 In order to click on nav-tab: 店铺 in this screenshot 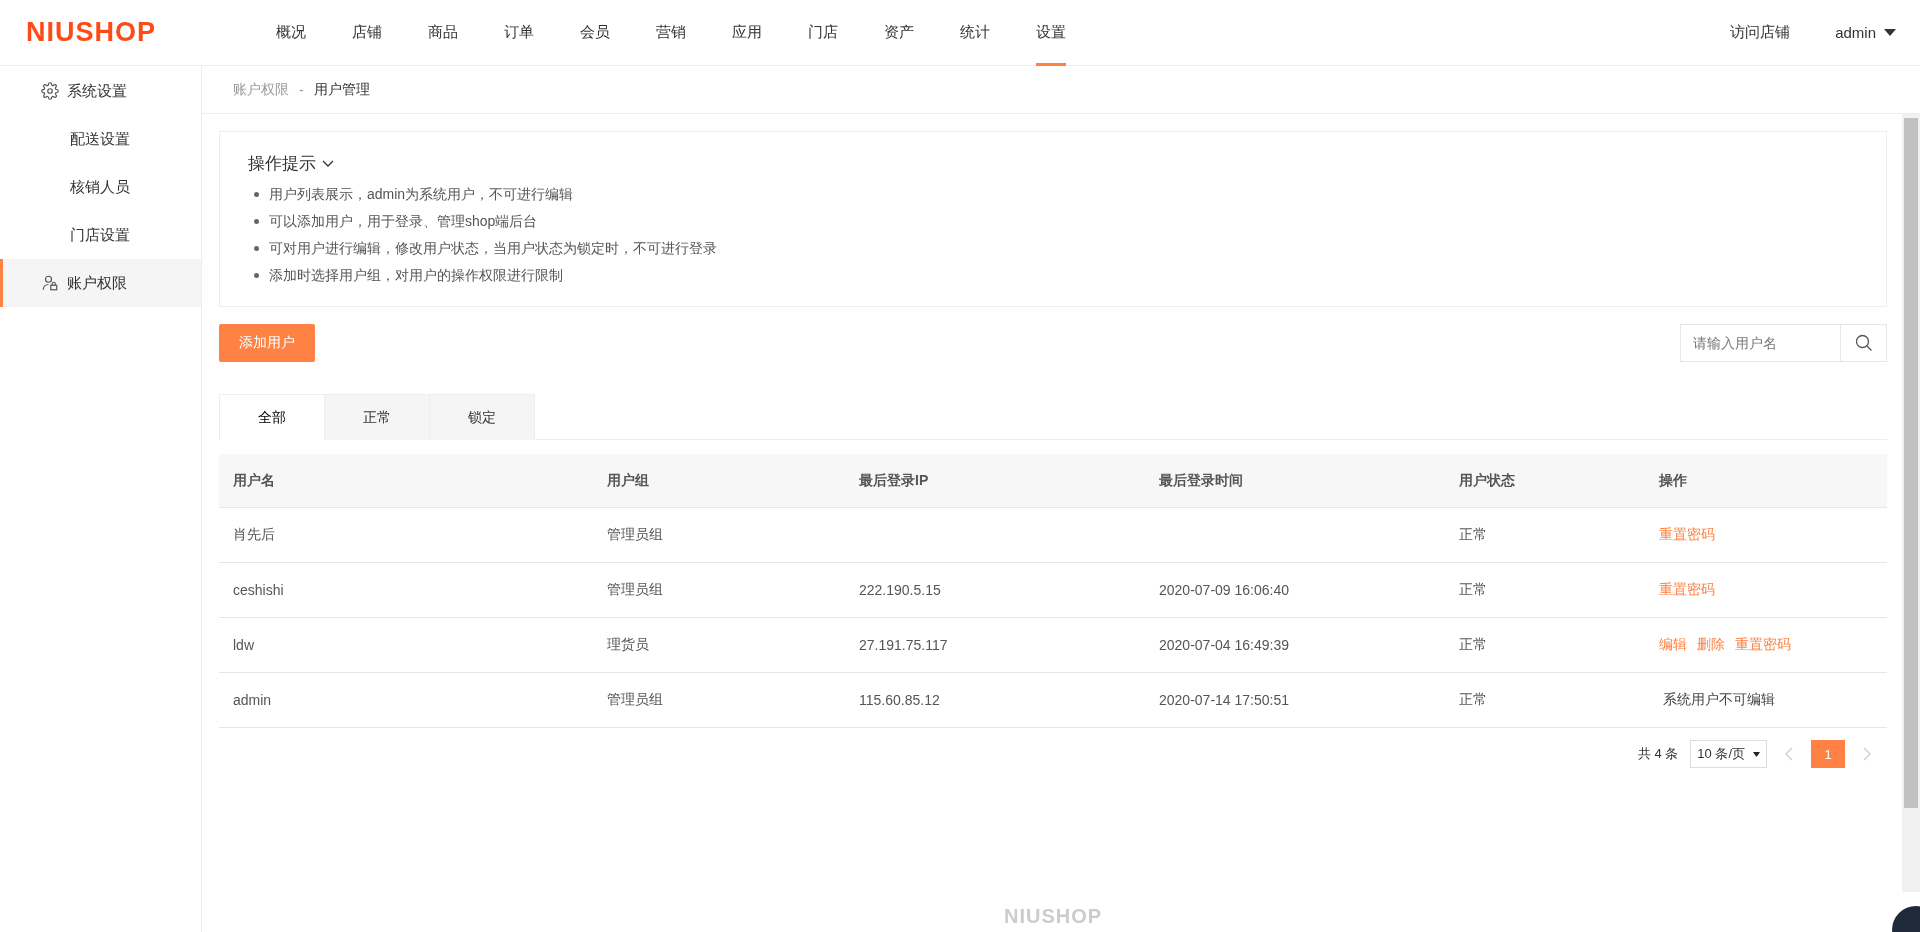, I will do `click(367, 33)`.